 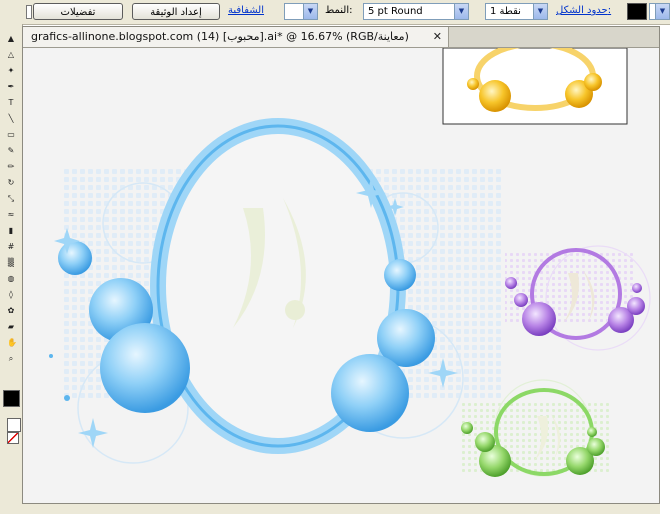 What do you see at coordinates (78, 11) in the screenshot?
I see `options-button: تفضيلات` at bounding box center [78, 11].